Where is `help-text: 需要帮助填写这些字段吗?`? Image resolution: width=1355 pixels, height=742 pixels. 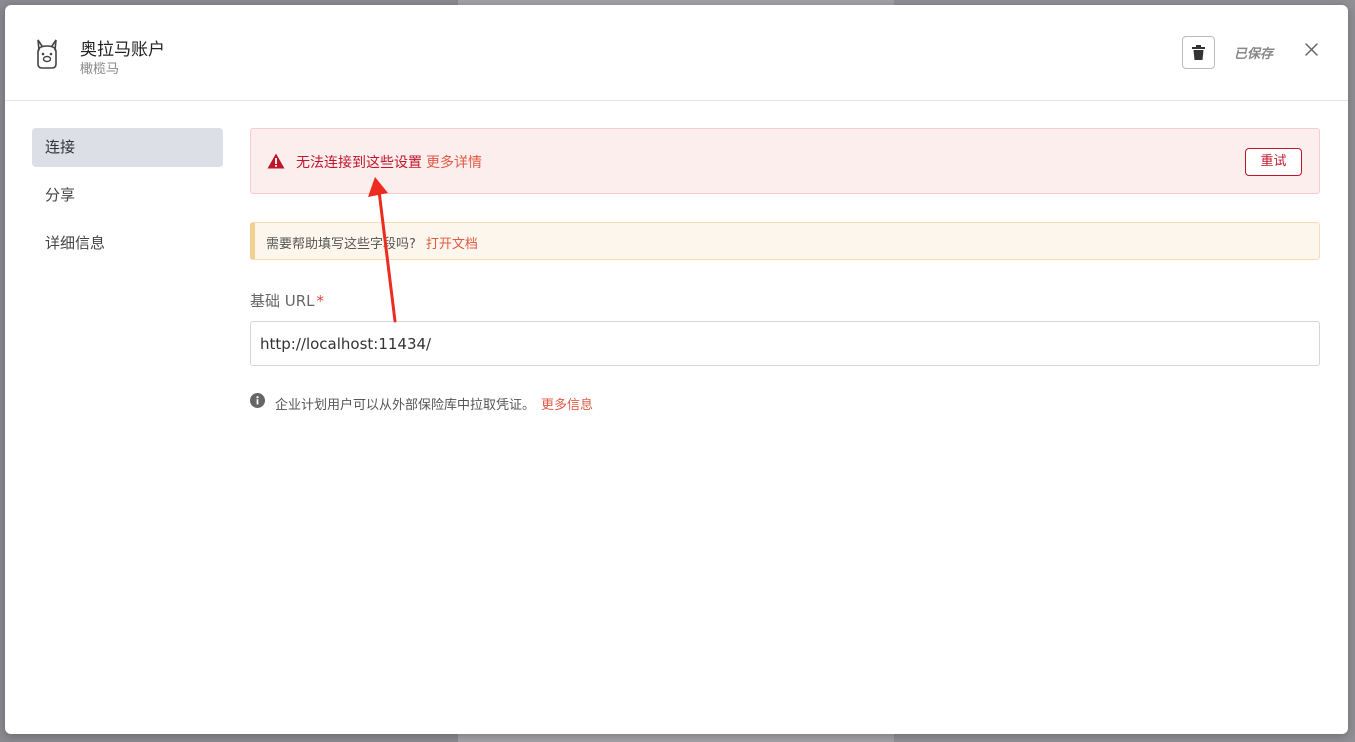 help-text: 需要帮助填写这些字段吗? is located at coordinates (341, 244).